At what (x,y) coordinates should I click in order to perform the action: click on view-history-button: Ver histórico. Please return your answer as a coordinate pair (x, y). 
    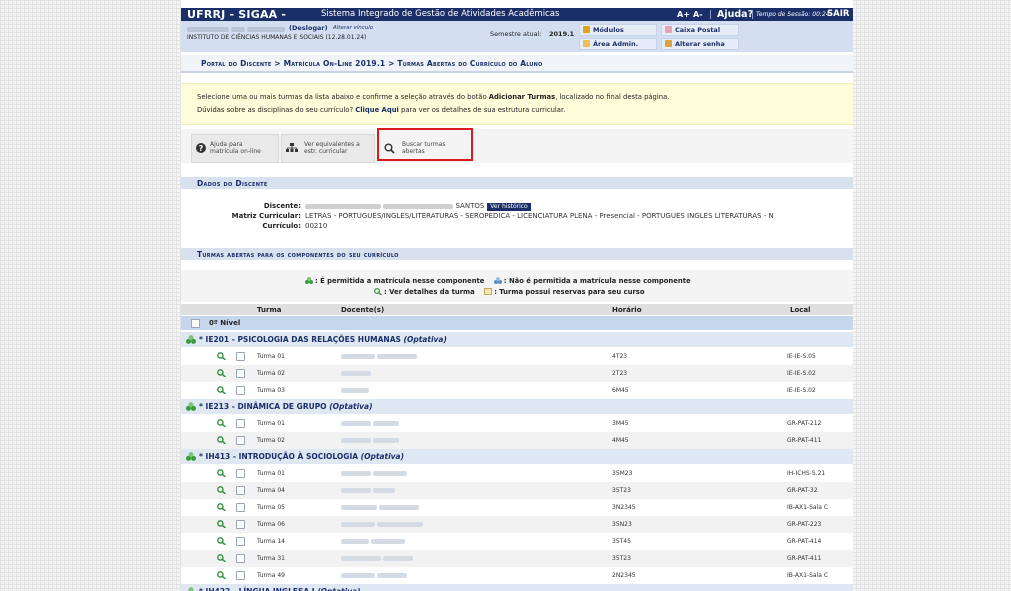
    Looking at the image, I should click on (509, 207).